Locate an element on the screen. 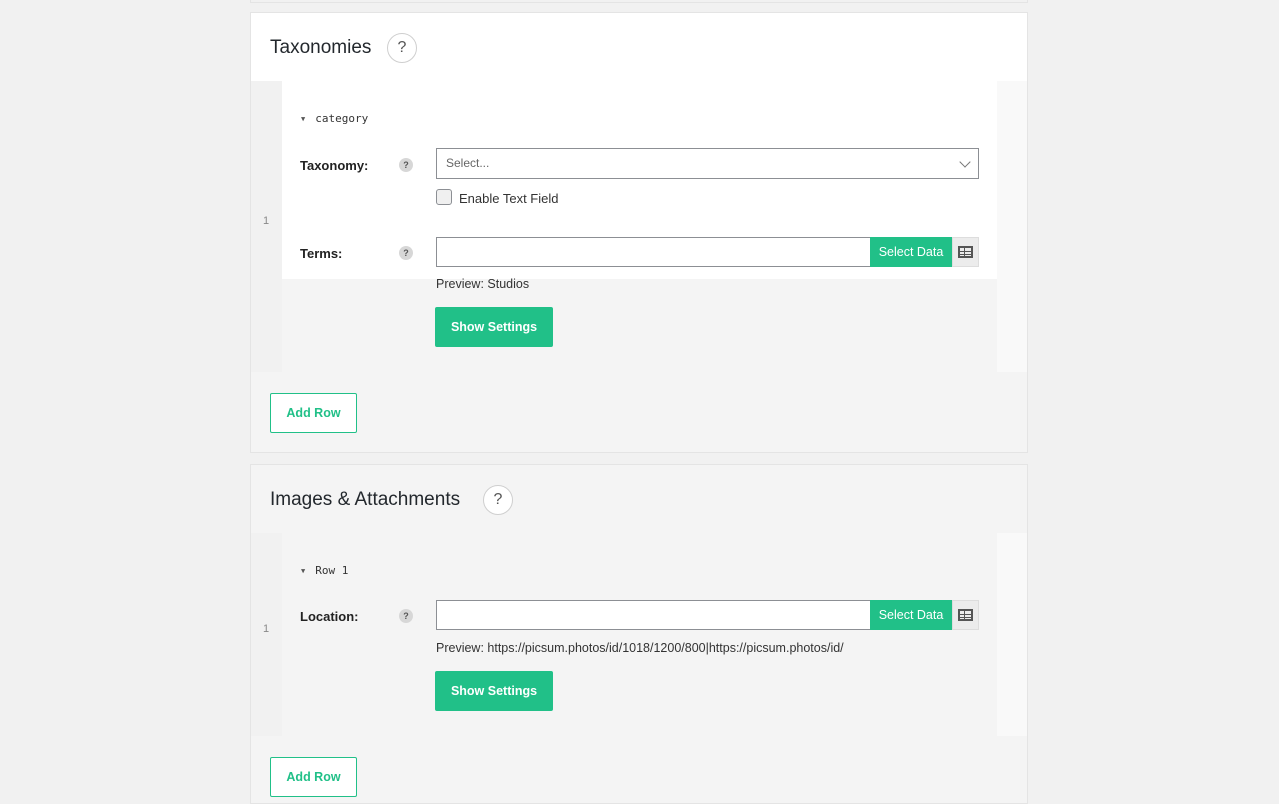  images-attachments-header: Images & Attachments ? is located at coordinates (639, 499).